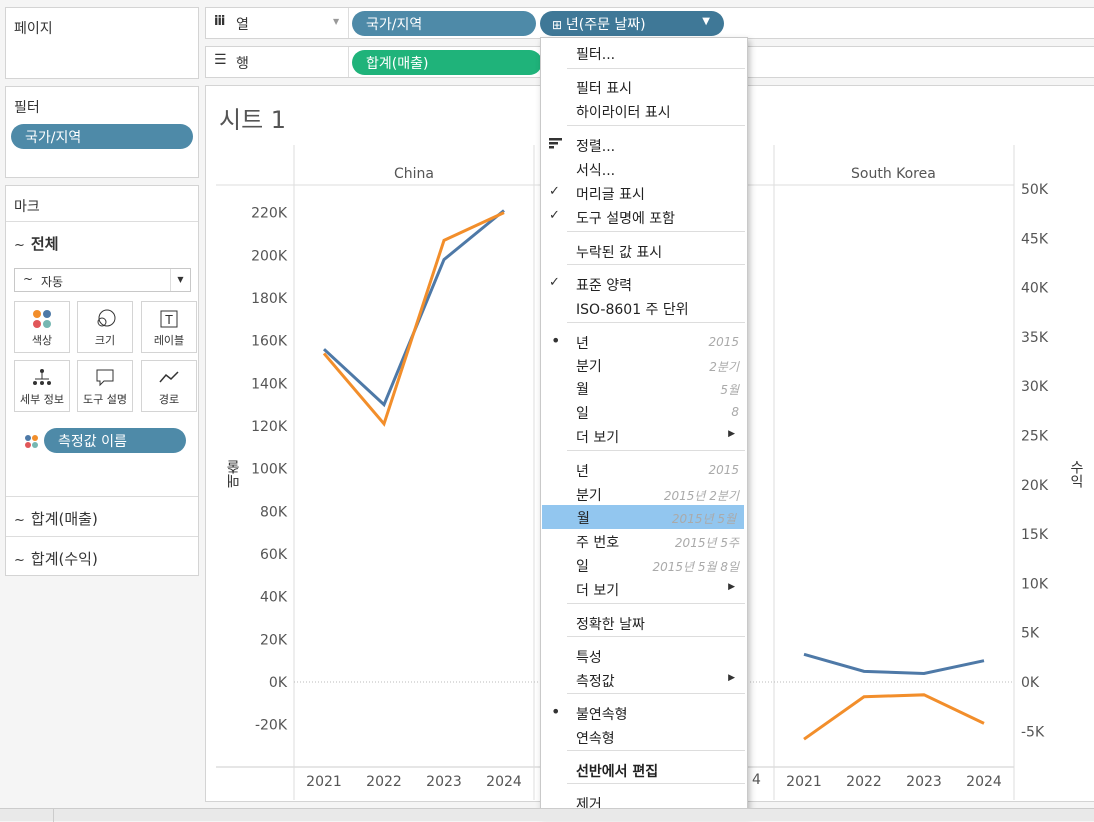  What do you see at coordinates (105, 378) in the screenshot?
I see `tooltip-icon` at bounding box center [105, 378].